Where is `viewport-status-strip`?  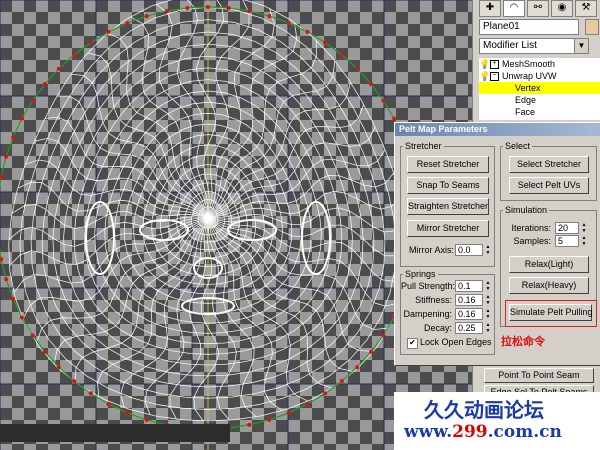 viewport-status-strip is located at coordinates (115, 433).